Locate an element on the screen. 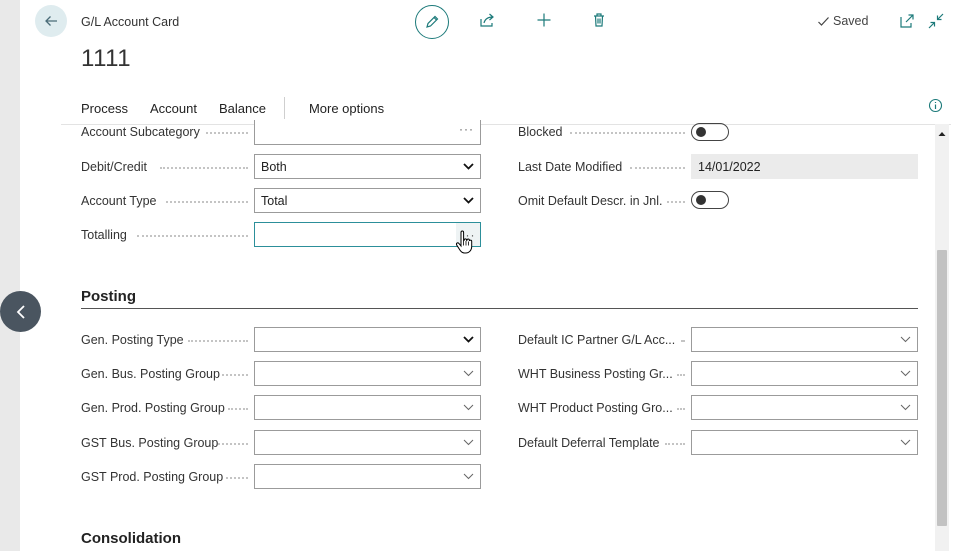 Image resolution: width=973 pixels, height=551 pixels. checkmark-icon is located at coordinates (823, 21).